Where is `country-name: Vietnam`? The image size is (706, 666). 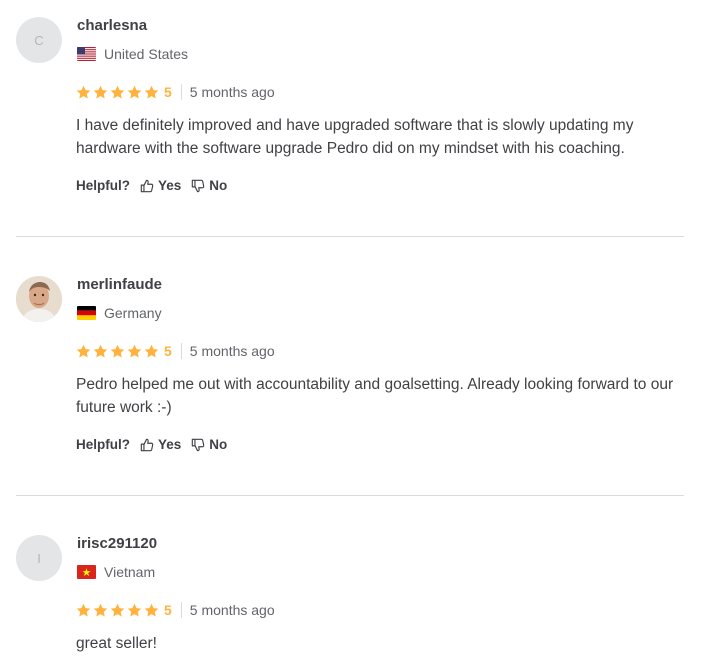
country-name: Vietnam is located at coordinates (130, 572).